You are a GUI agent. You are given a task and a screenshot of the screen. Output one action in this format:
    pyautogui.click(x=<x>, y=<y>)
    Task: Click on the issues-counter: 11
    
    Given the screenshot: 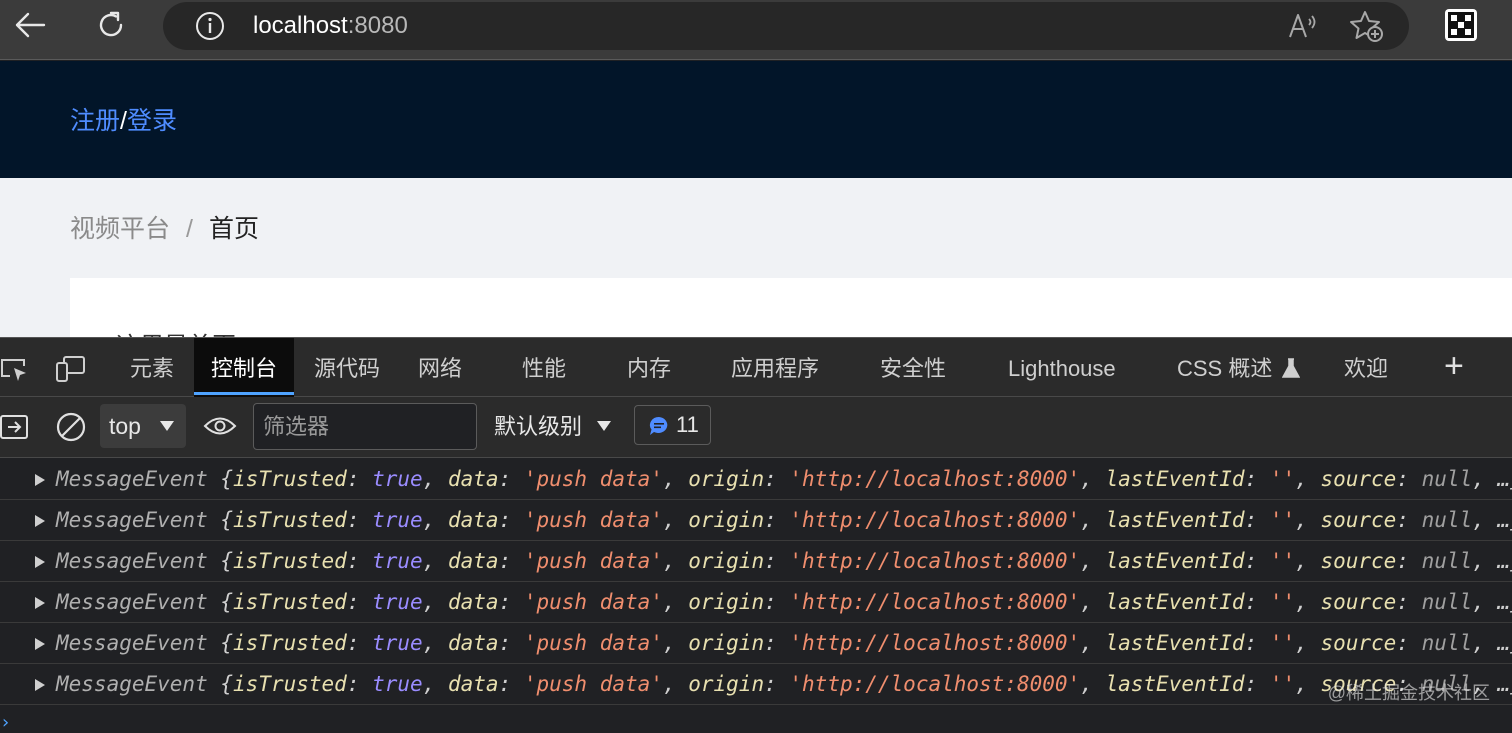 What is the action you would take?
    pyautogui.click(x=672, y=425)
    